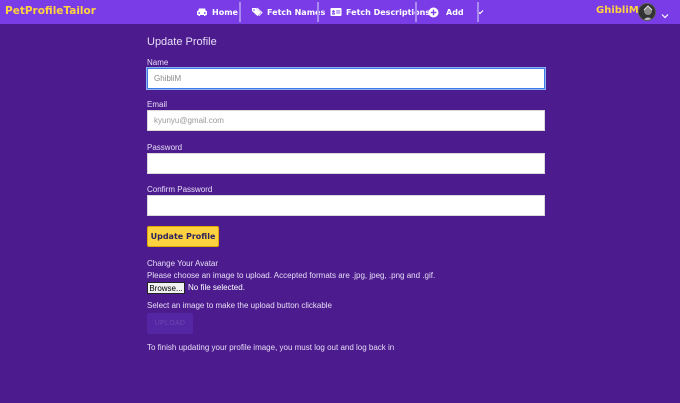 The image size is (680, 403). Describe the element at coordinates (346, 78) in the screenshot. I see `name-field` at that location.